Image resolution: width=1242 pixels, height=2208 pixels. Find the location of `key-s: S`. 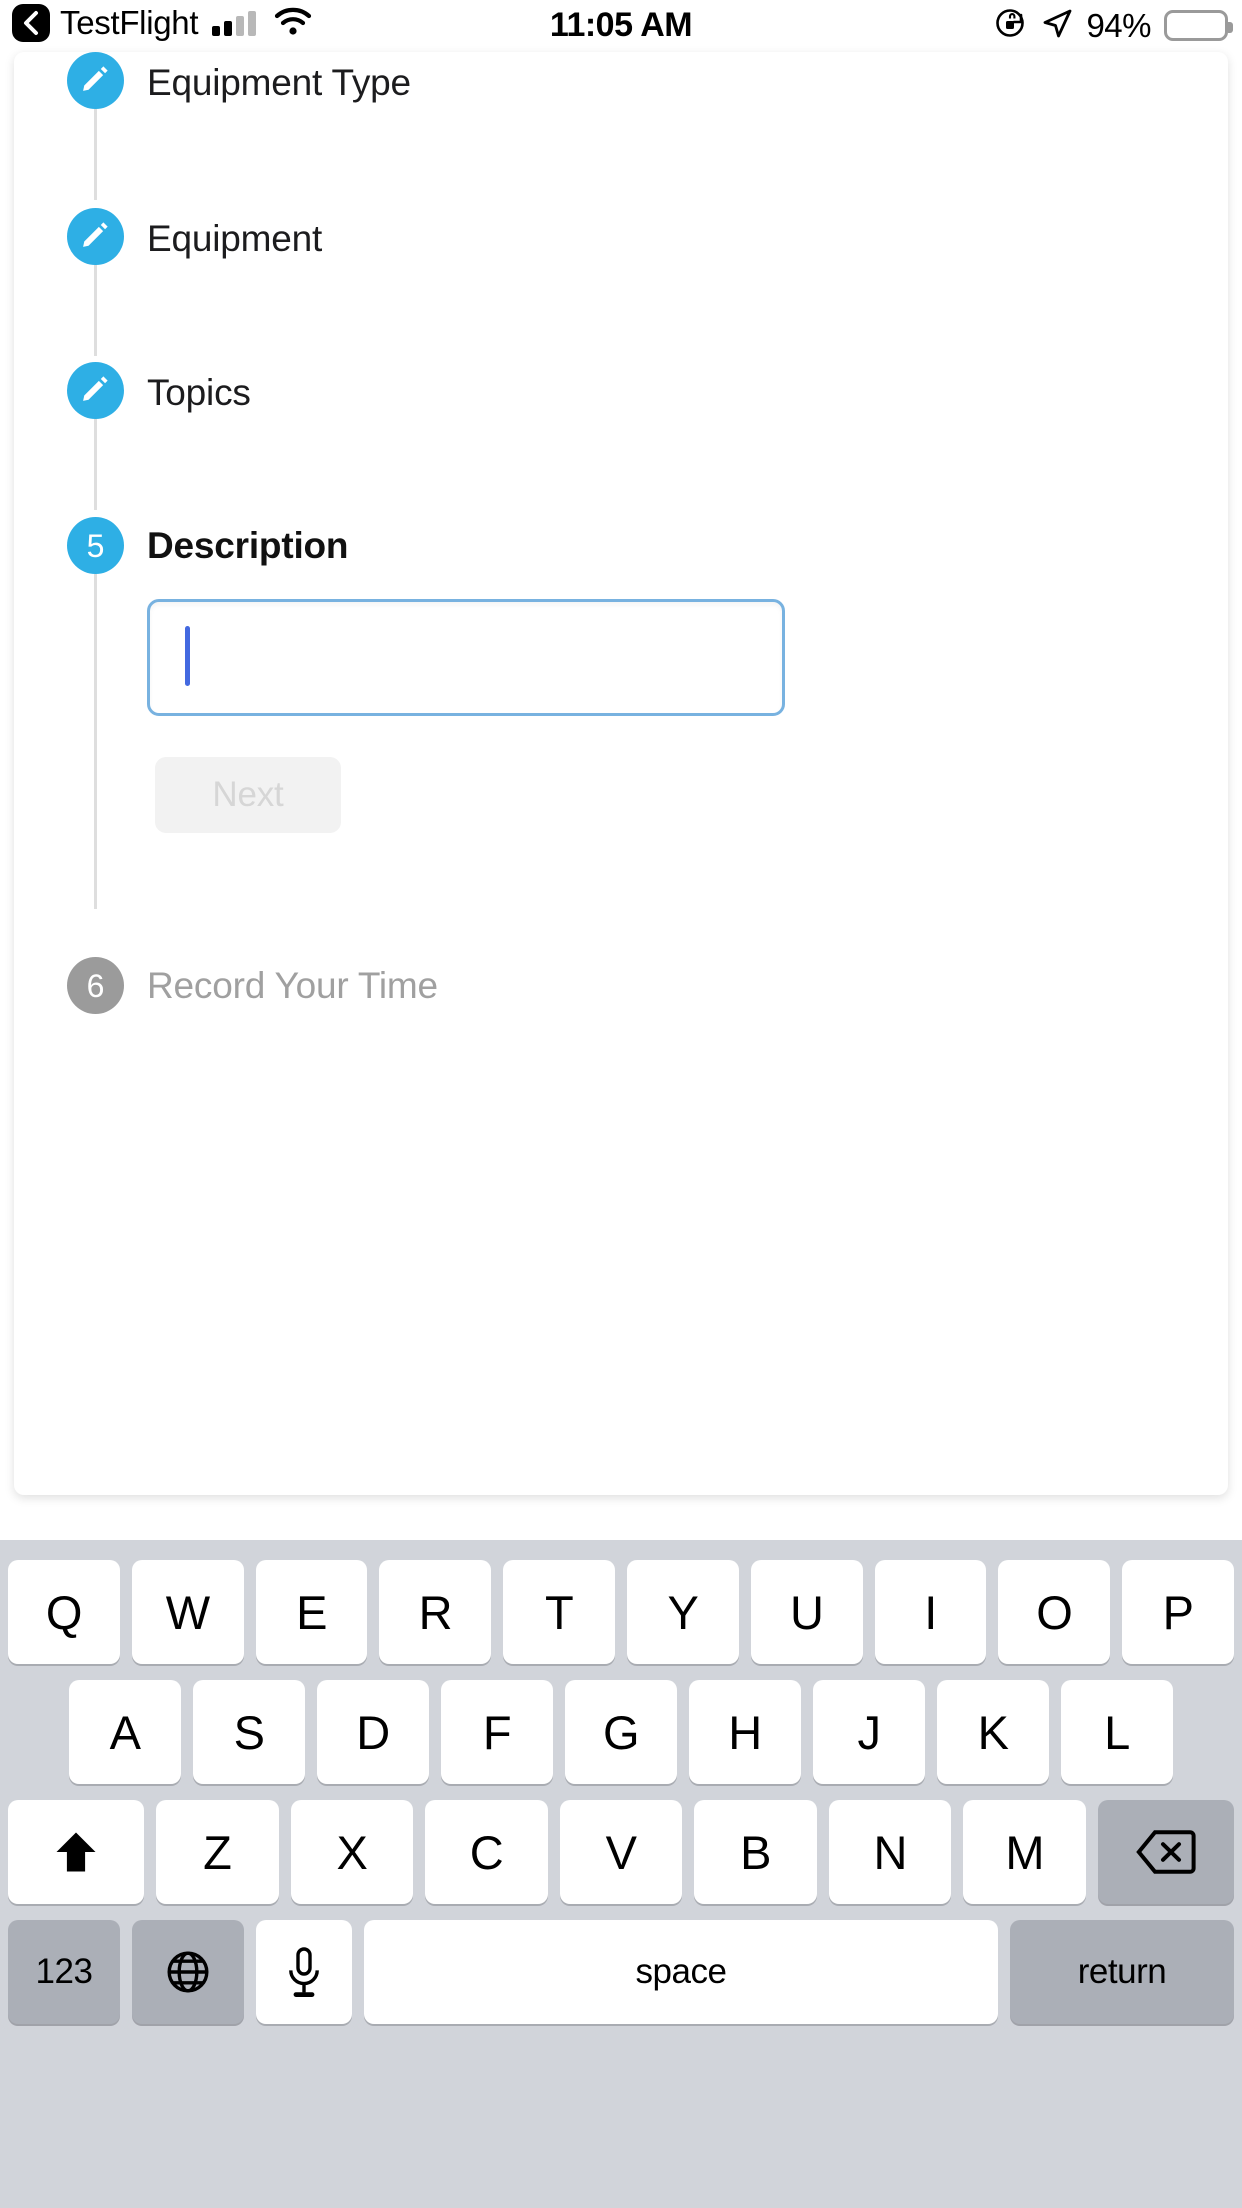

key-s: S is located at coordinates (249, 1732).